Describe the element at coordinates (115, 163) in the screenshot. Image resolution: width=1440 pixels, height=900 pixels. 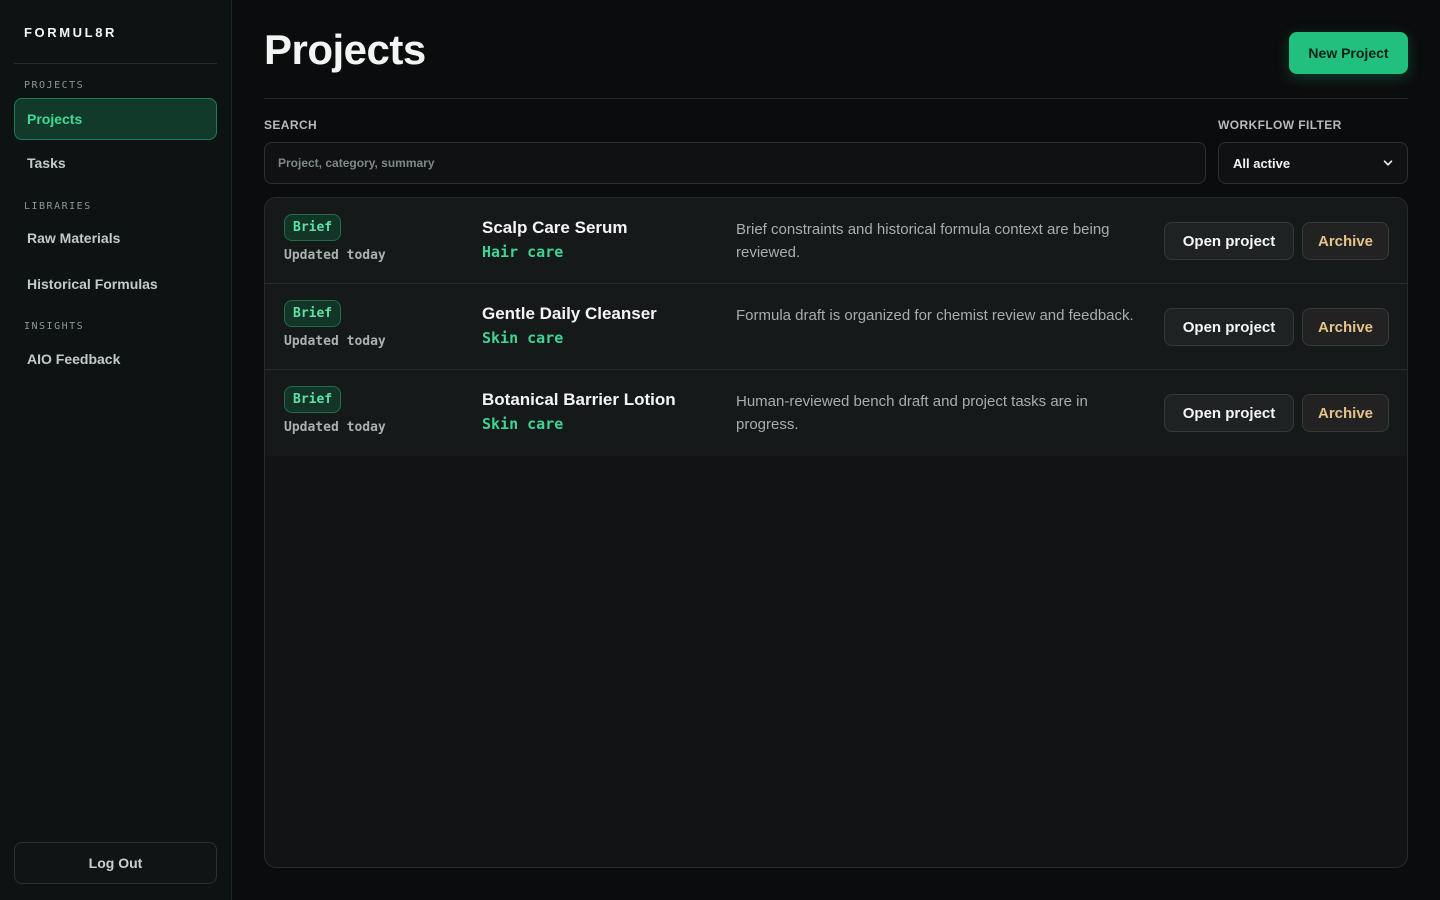
I see `sidebar-item-tasks: Tasks` at that location.